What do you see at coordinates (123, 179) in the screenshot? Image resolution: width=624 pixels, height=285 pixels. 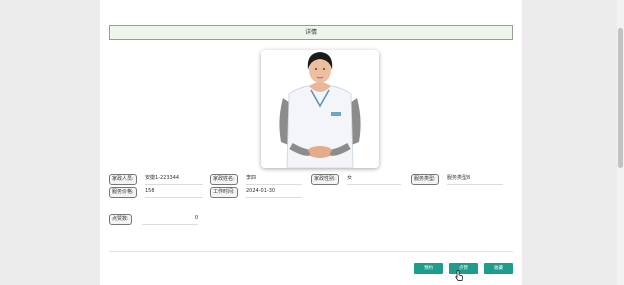 I see `staff-id-label: 家政人员:` at bounding box center [123, 179].